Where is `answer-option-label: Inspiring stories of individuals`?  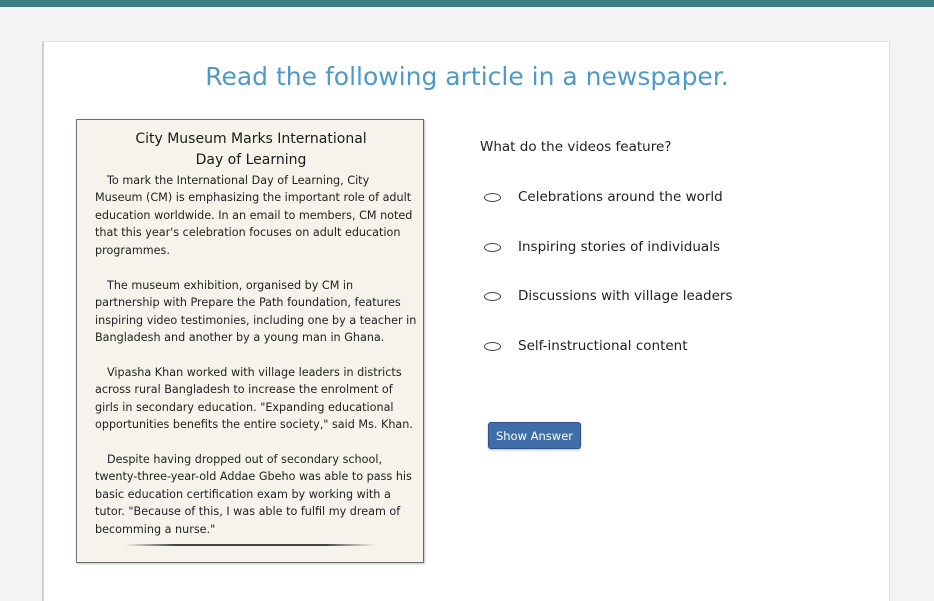
answer-option-label: Inspiring stories of individuals is located at coordinates (619, 247).